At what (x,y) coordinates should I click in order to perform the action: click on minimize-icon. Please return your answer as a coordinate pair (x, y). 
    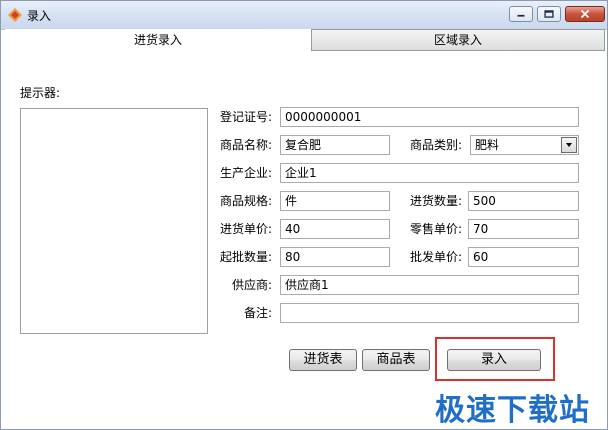
    Looking at the image, I should click on (521, 15).